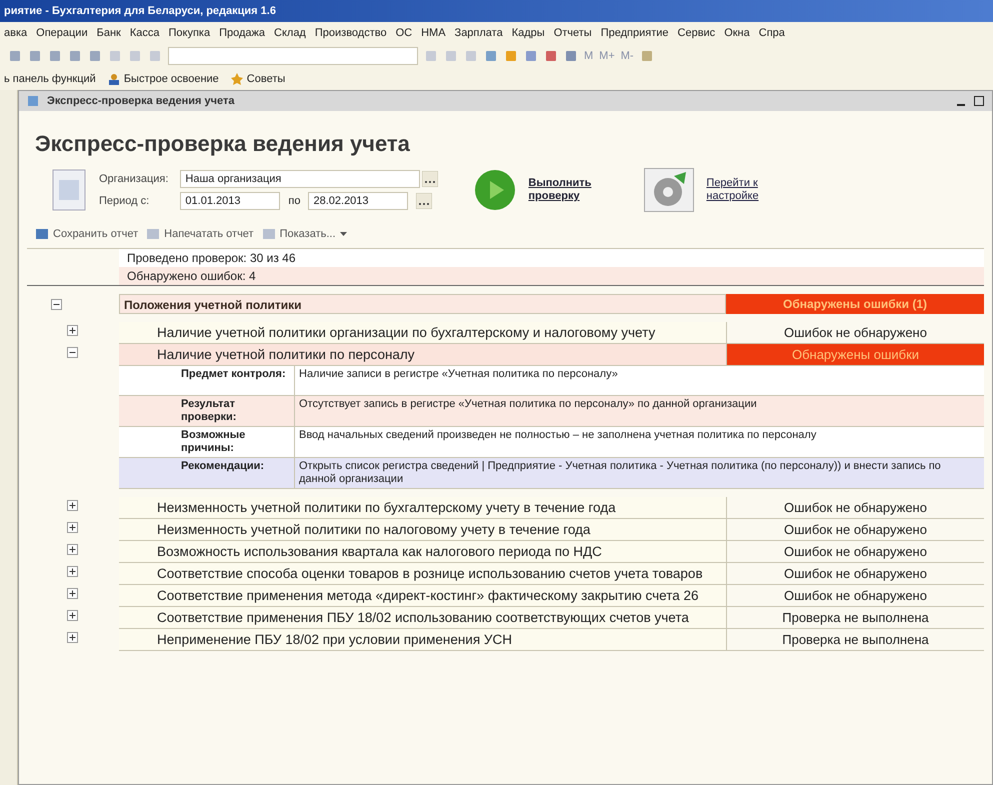 Image resolution: width=993 pixels, height=785 pixels. I want to click on page-heading: Экспресс-проверка ведения учета, so click(223, 144).